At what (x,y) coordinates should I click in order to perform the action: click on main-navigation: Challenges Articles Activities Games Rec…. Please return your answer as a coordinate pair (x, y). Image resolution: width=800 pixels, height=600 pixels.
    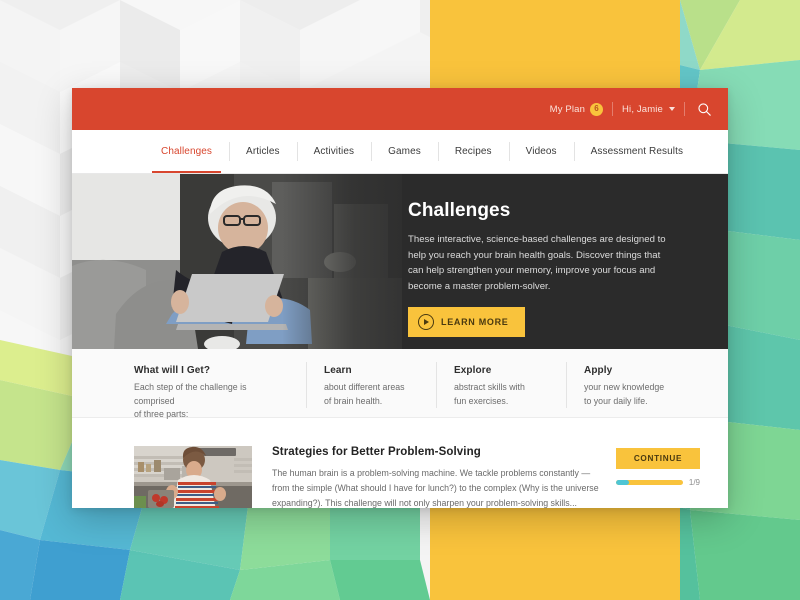
    Looking at the image, I should click on (400, 152).